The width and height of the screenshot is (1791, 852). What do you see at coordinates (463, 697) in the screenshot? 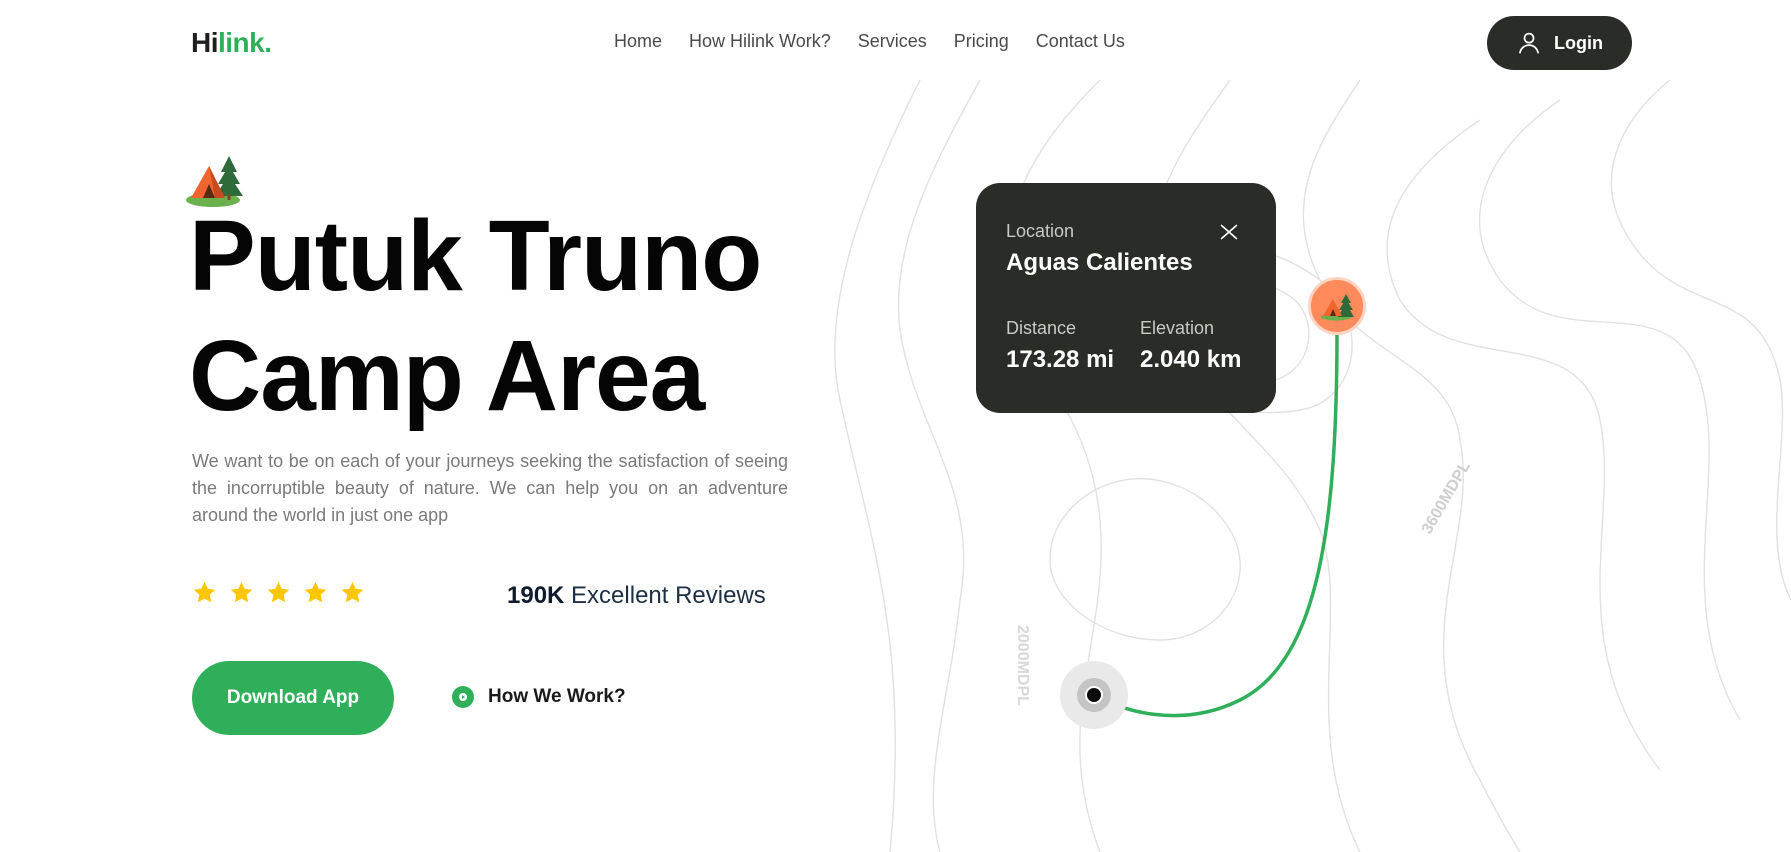
I see `play-icon` at bounding box center [463, 697].